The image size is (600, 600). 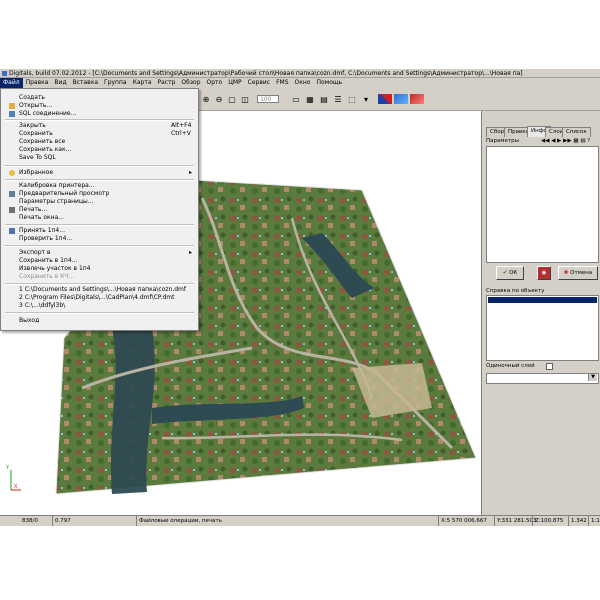 What do you see at coordinates (544, 273) in the screenshot?
I see `camera-button: ◉` at bounding box center [544, 273].